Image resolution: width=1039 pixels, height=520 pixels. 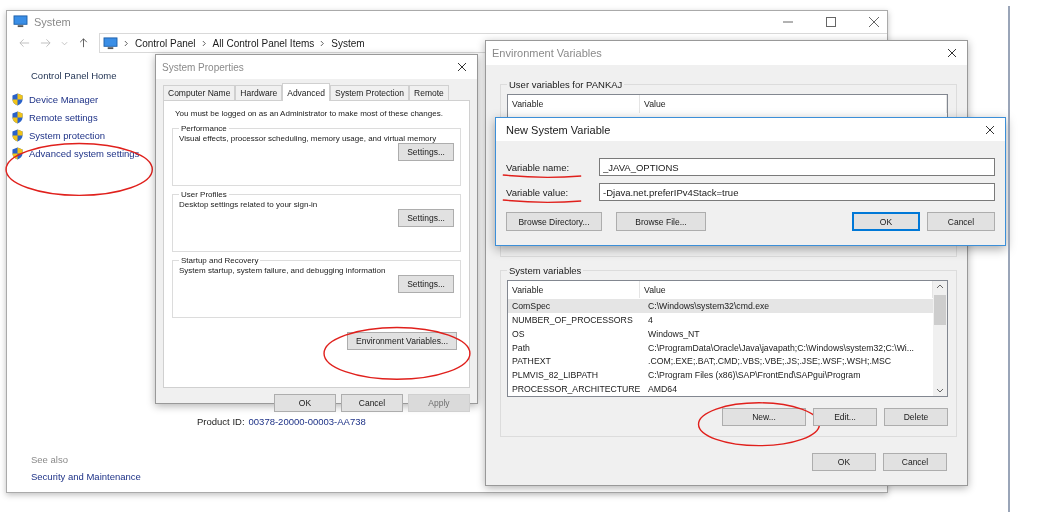 What do you see at coordinates (283, 270) in the screenshot?
I see `group-description: System startup, system failure, and debugging information` at bounding box center [283, 270].